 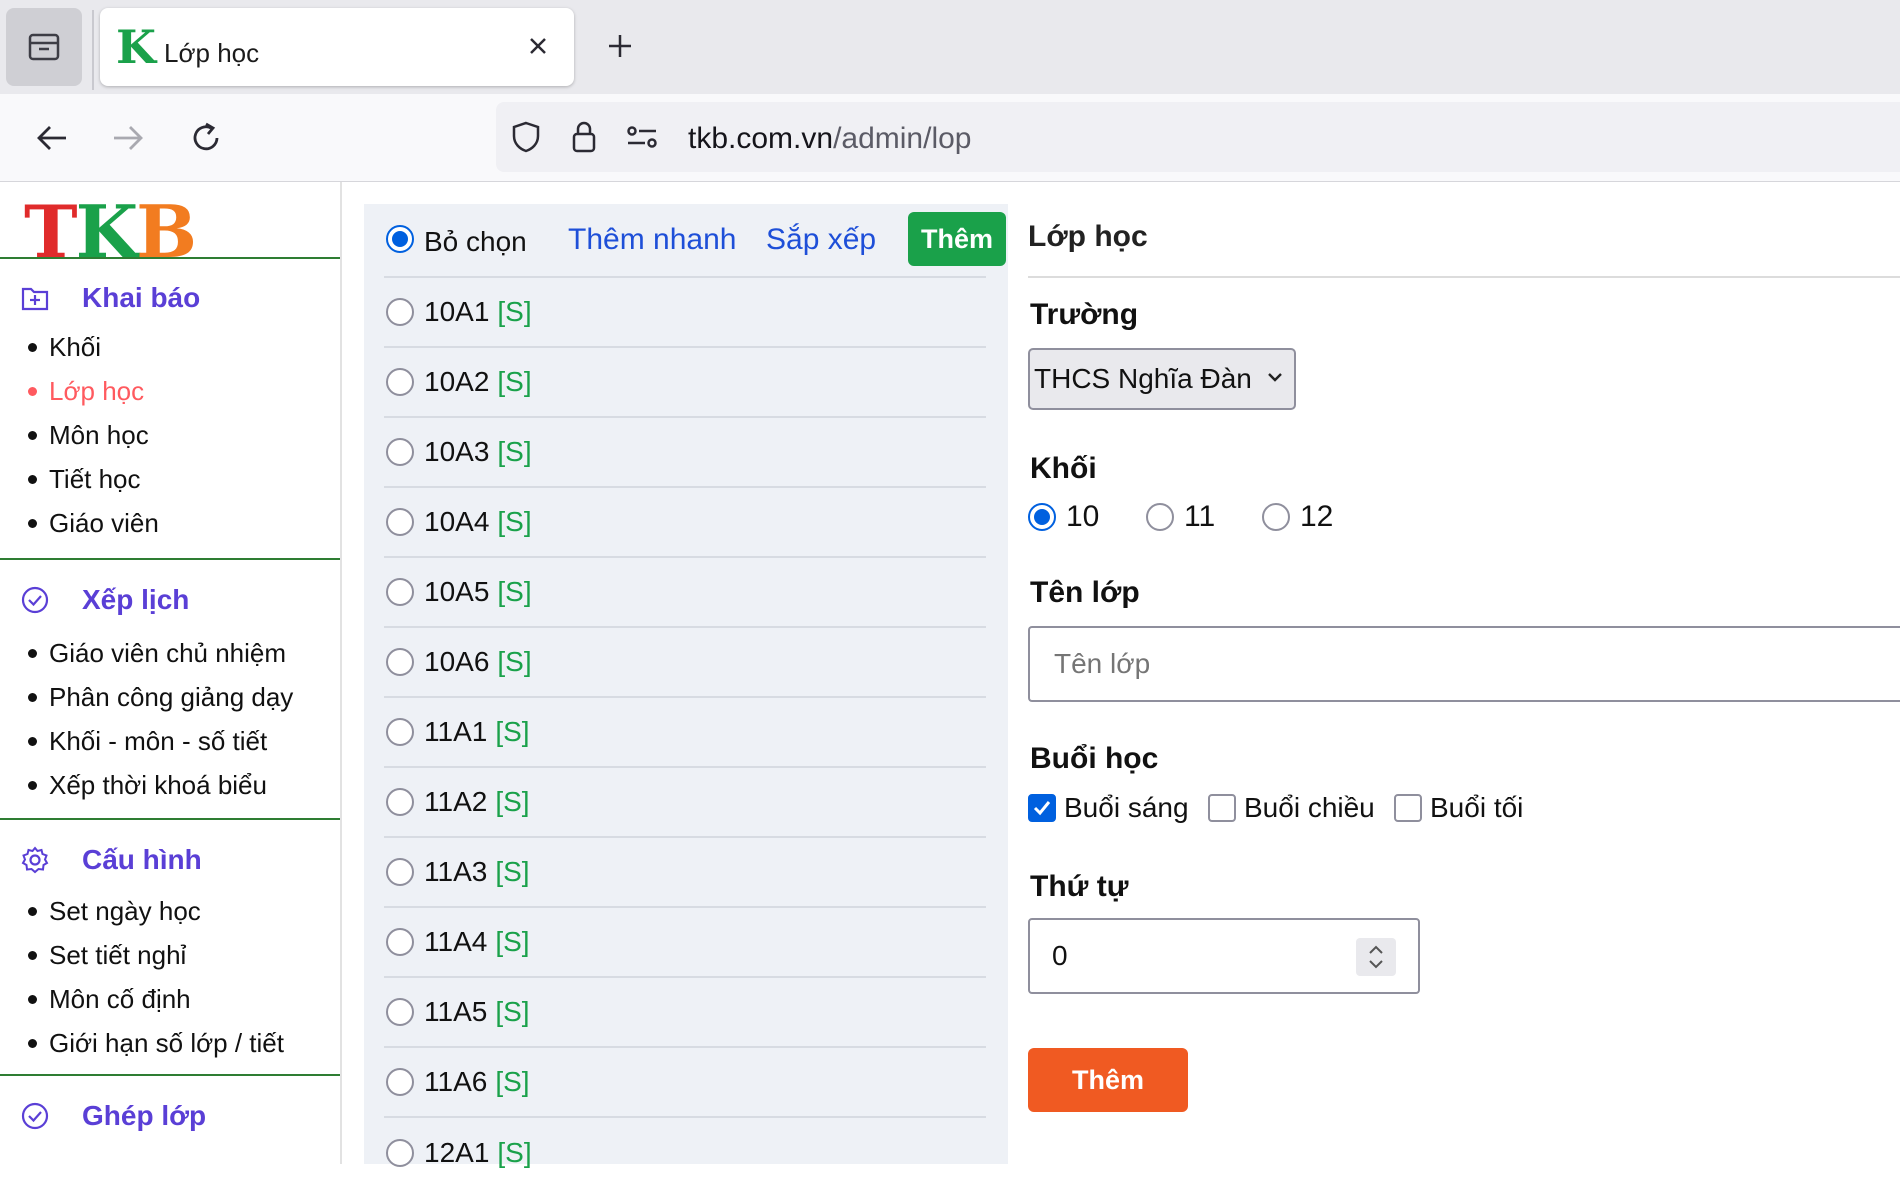 What do you see at coordinates (620, 46) in the screenshot?
I see `new-tab-button` at bounding box center [620, 46].